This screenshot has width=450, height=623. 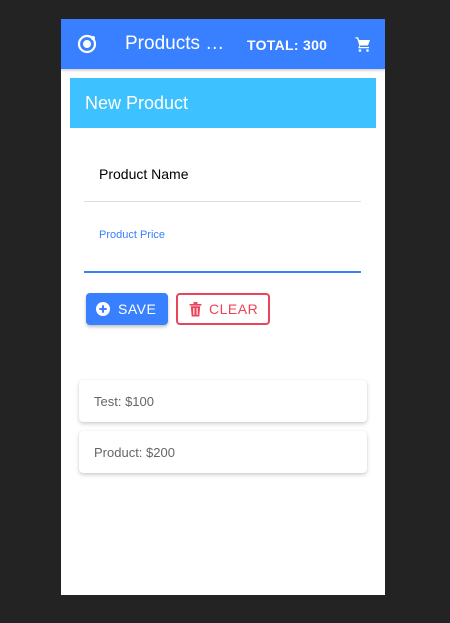 I want to click on product-price-field: Product Price, so click(x=222, y=243).